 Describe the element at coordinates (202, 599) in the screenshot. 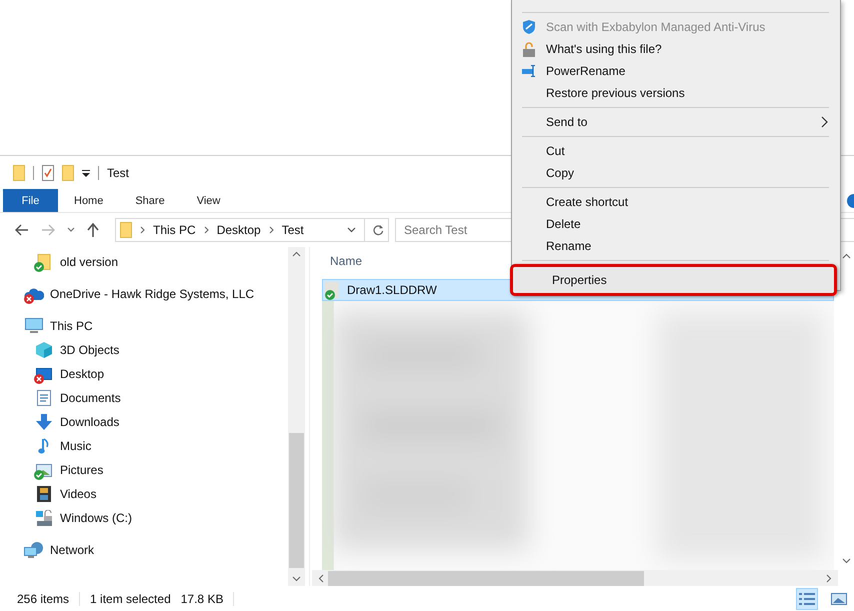

I see `selection-size: 17.8 KB` at that location.